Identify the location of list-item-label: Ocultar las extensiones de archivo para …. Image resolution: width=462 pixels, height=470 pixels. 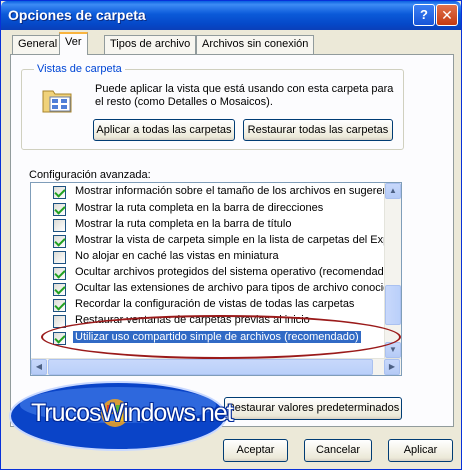
(235, 288).